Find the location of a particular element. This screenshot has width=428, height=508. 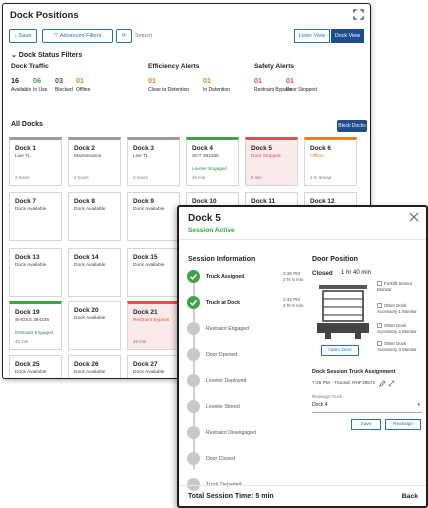

stat-filter: 03 Blocked is located at coordinates (64, 84).